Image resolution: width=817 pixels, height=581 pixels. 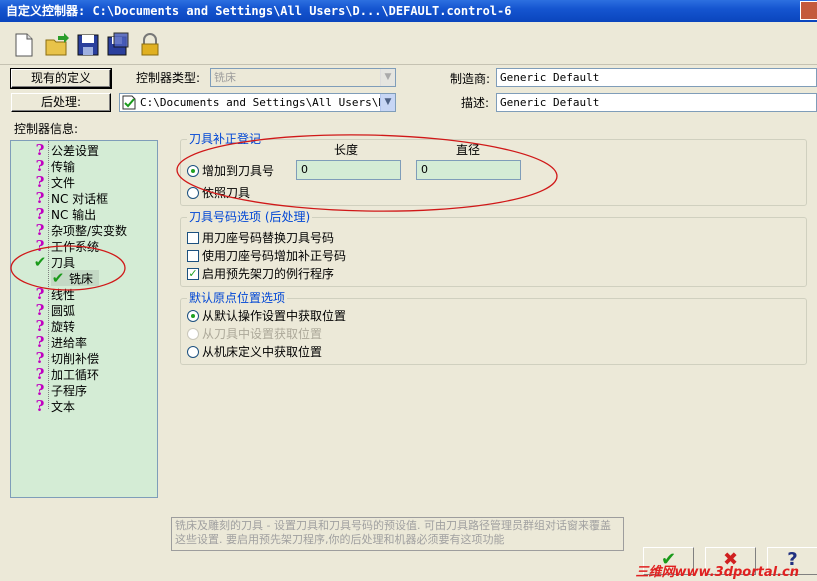 What do you see at coordinates (468, 150) in the screenshot?
I see `diameter-column-label: 直径` at bounding box center [468, 150].